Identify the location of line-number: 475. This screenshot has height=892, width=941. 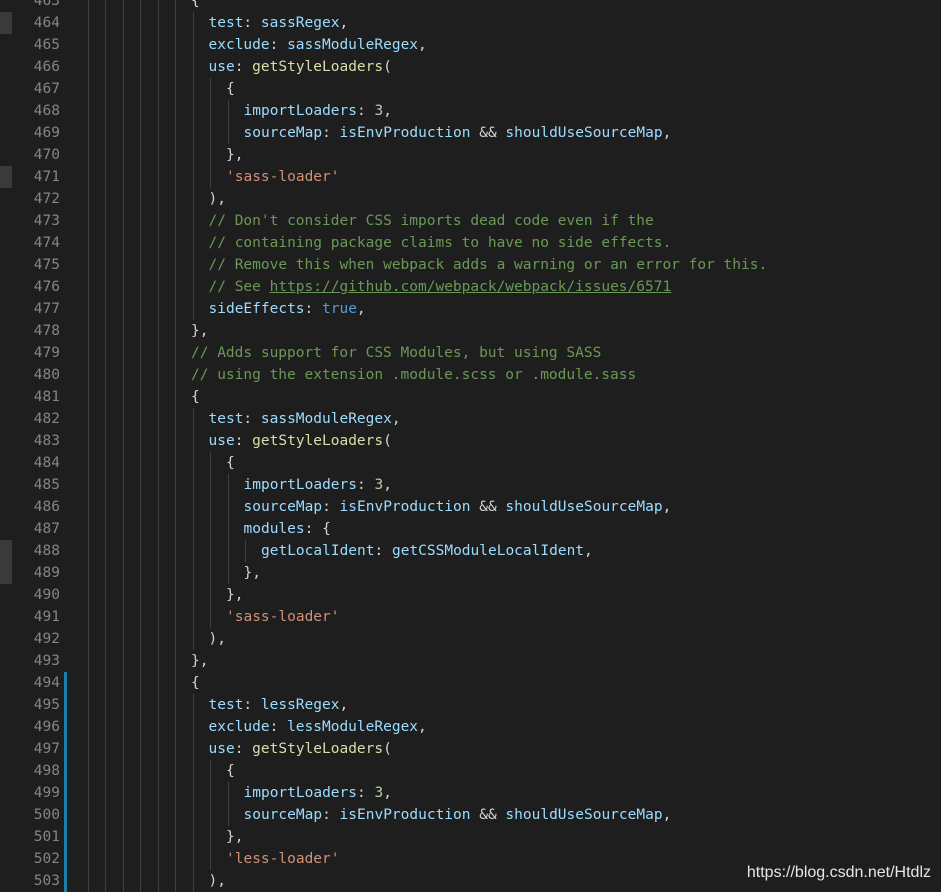
(37, 265).